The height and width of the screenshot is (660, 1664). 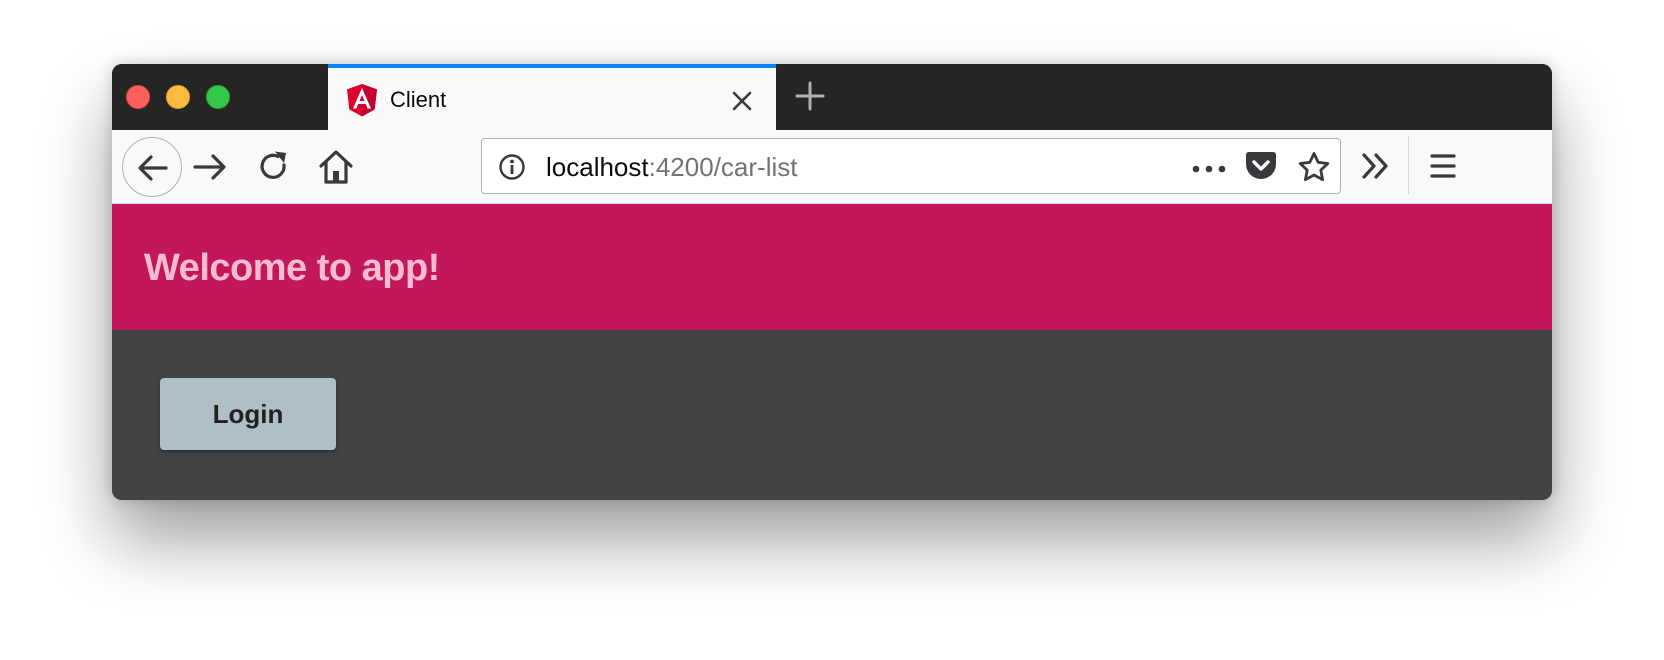 I want to click on nav-toolbar: localhost:4200/car-list, so click(x=832, y=167).